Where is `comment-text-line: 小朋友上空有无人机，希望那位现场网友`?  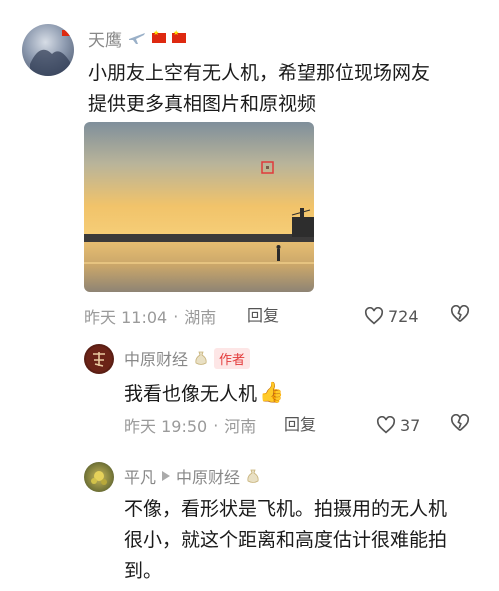 comment-text-line: 小朋友上空有无人机，希望那位现场网友 is located at coordinates (259, 73).